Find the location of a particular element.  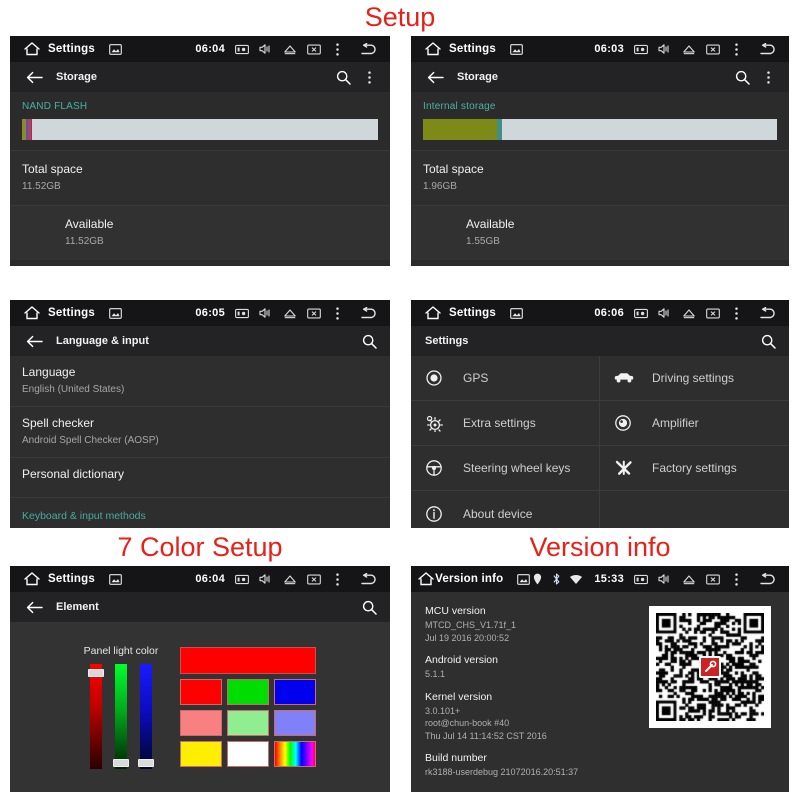

status-bar: Settings 06:04 is located at coordinates (200, 579).